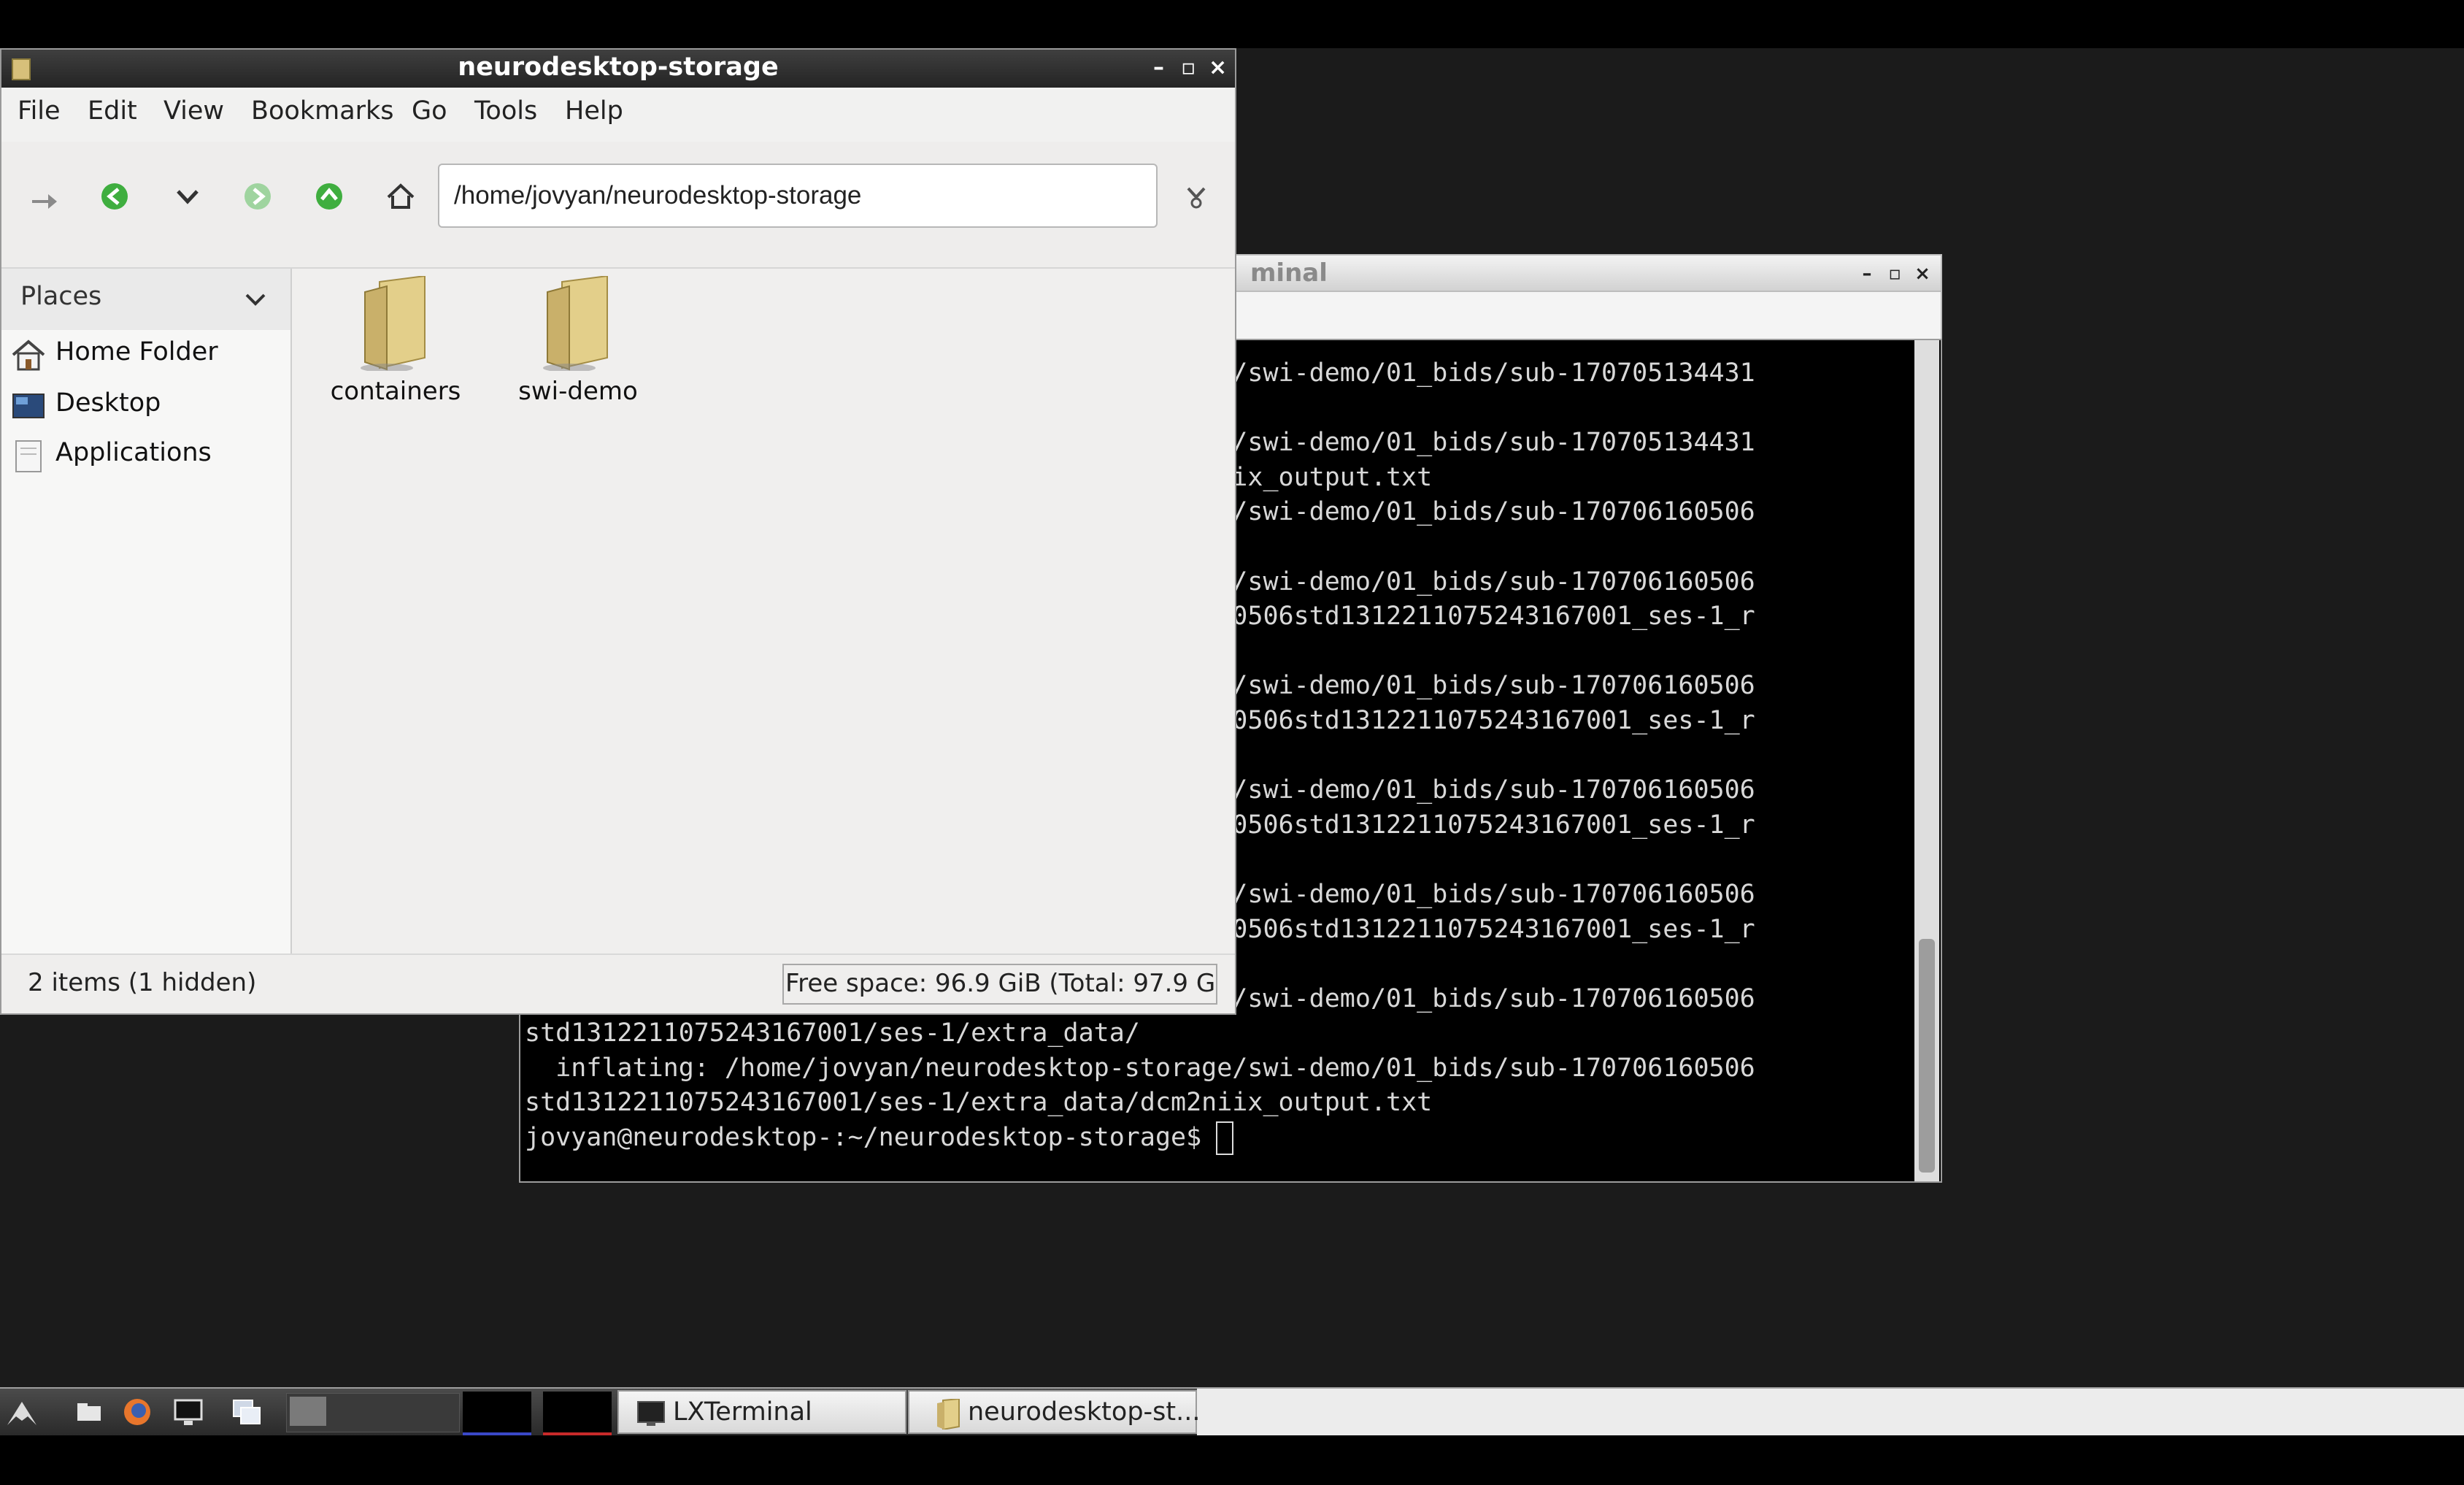 The image size is (2464, 1485). What do you see at coordinates (1232, 24) in the screenshot?
I see `top-bar` at bounding box center [1232, 24].